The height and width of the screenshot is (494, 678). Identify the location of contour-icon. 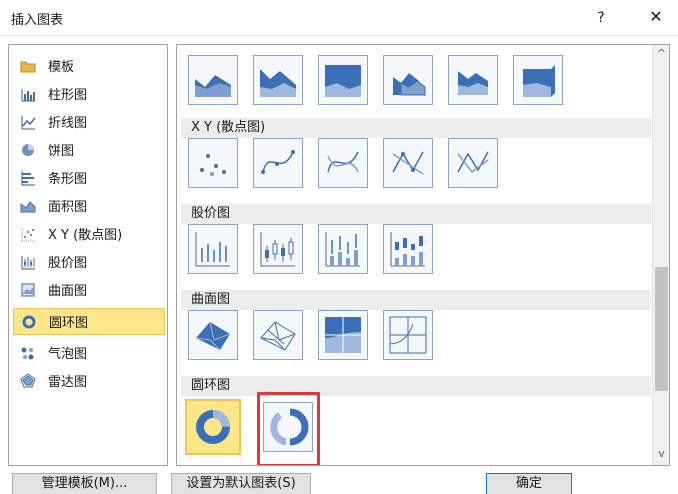
(343, 335).